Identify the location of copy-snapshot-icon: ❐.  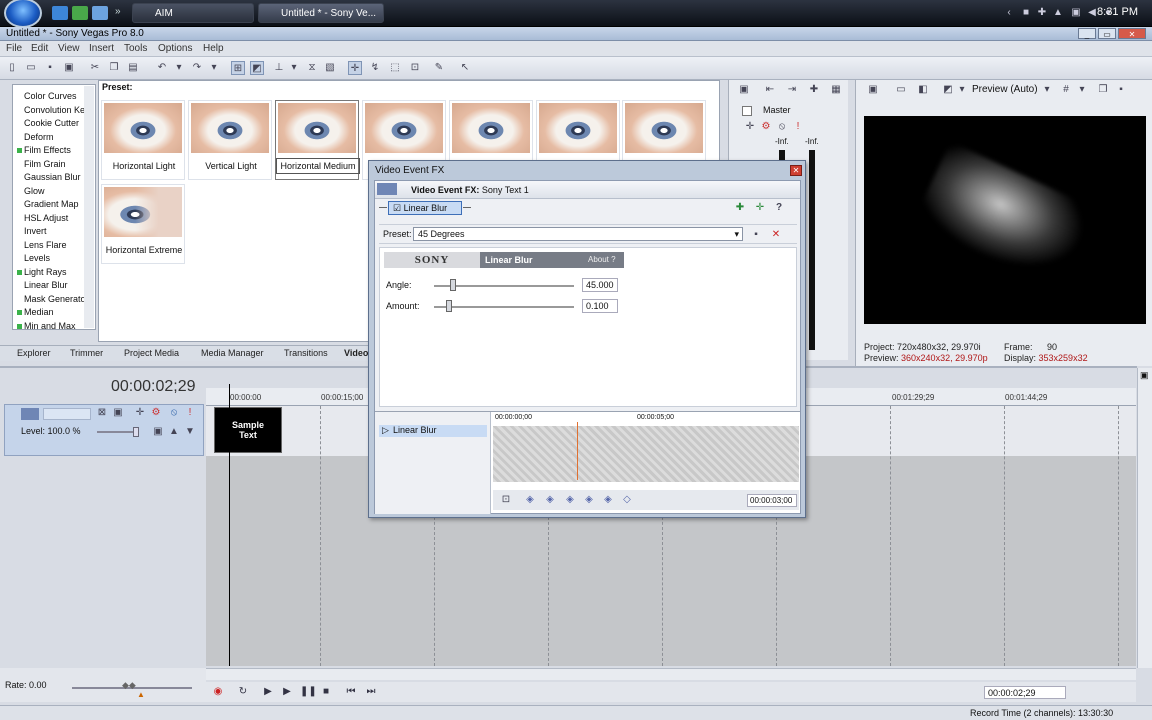
(1103, 90).